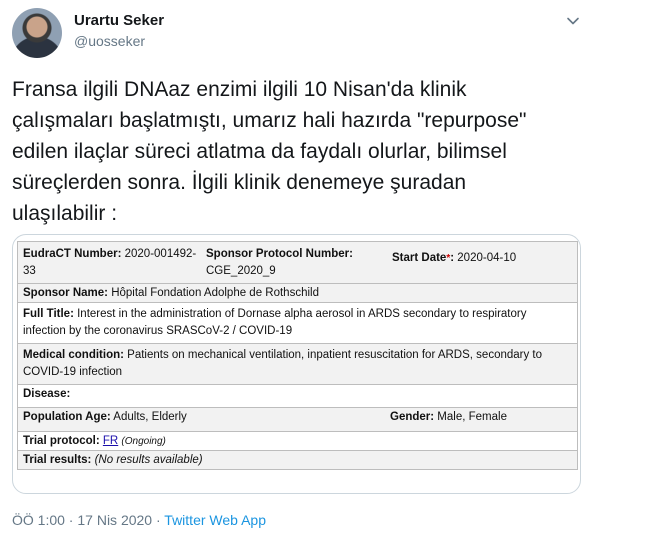  I want to click on gender-label: Gender:, so click(412, 417).